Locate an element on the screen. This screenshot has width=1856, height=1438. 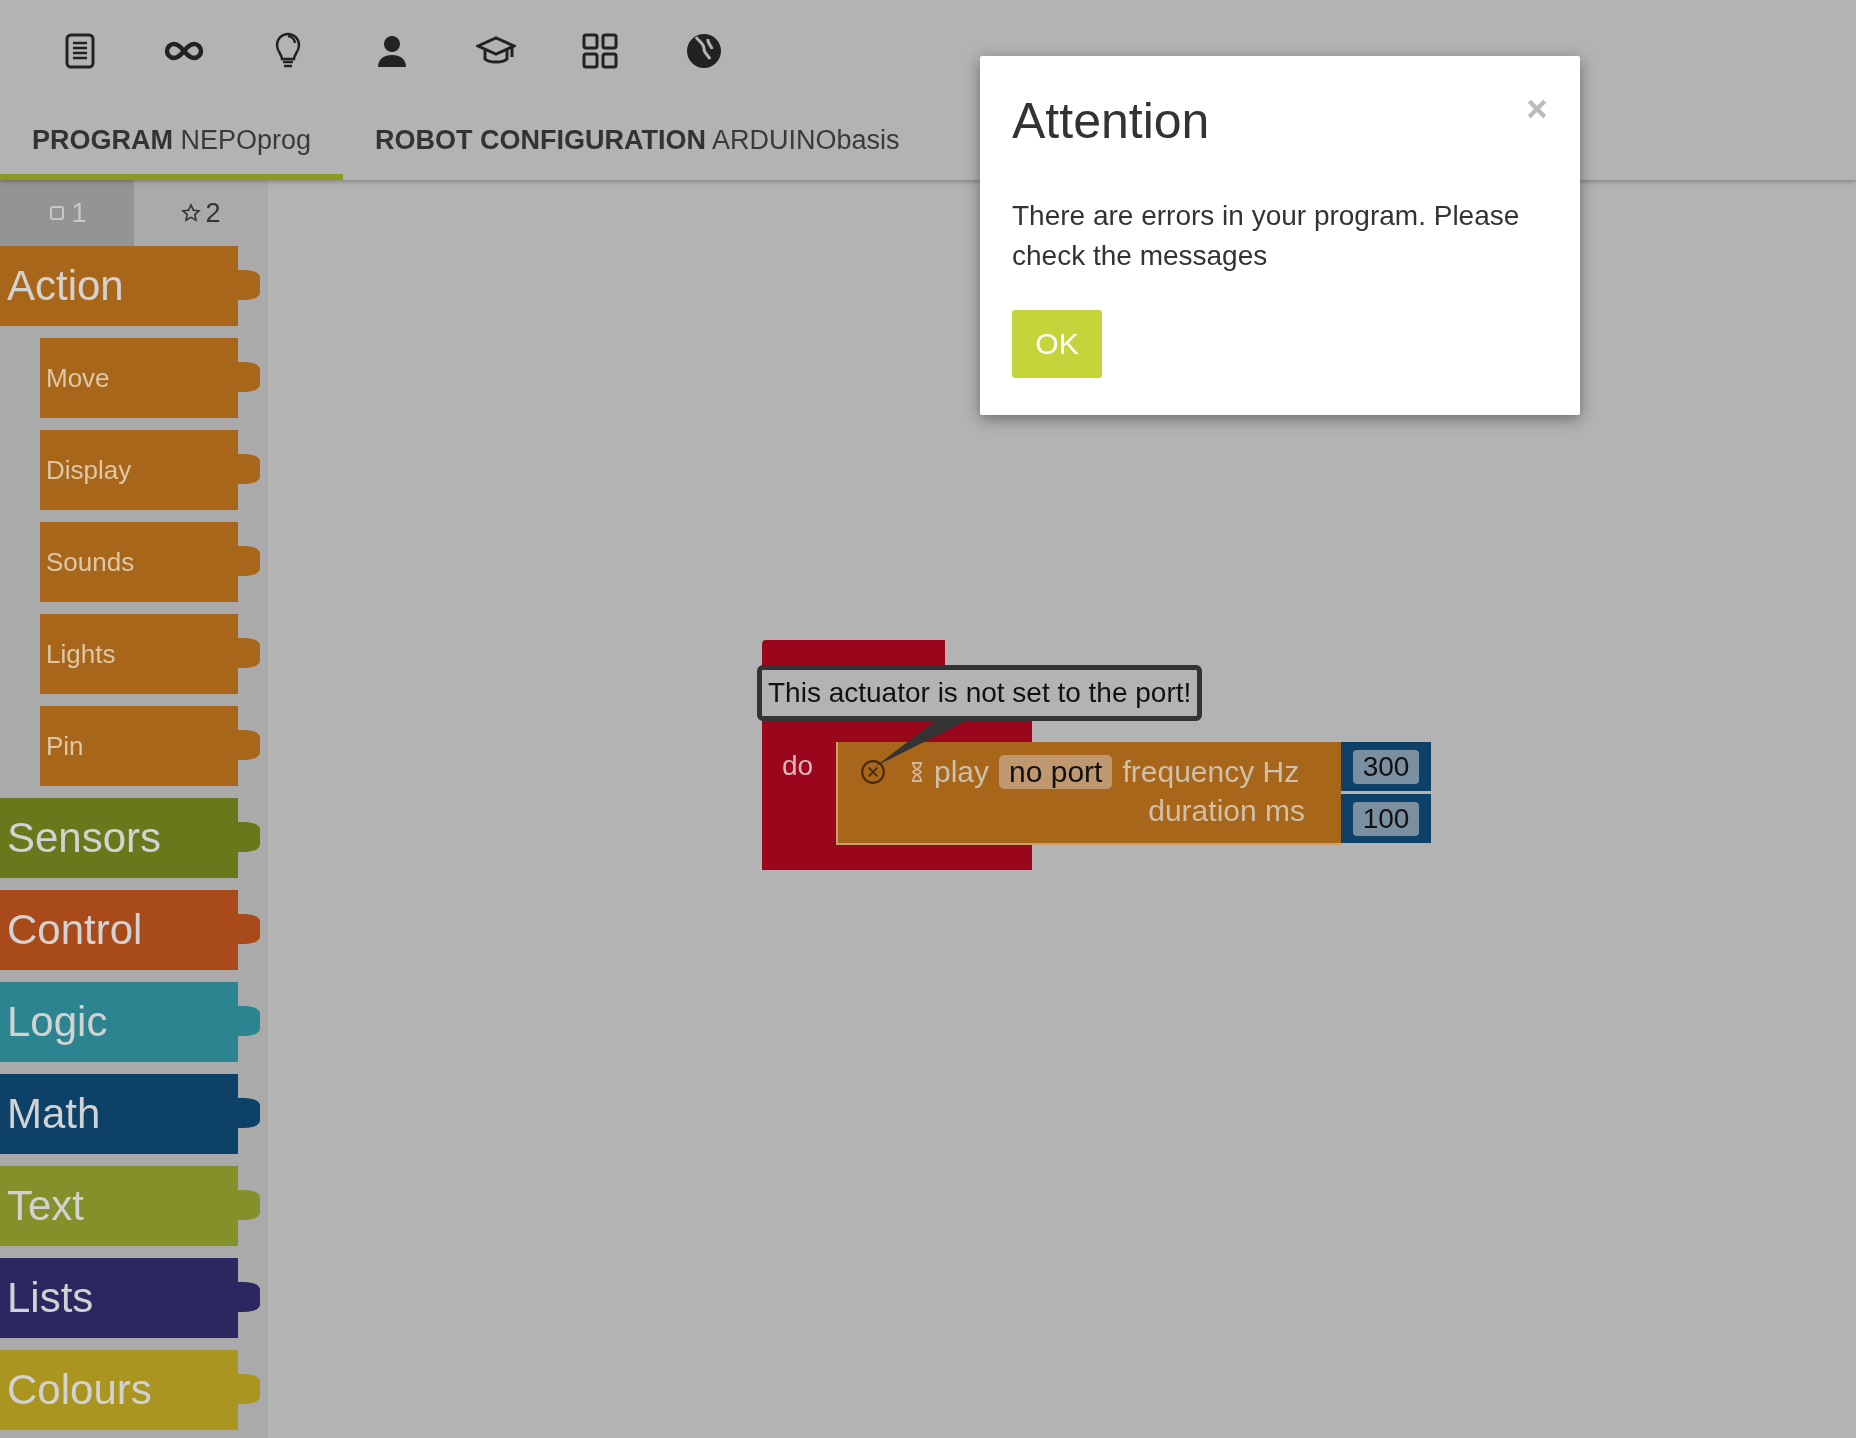
category-item: Sensors is located at coordinates (130, 838).